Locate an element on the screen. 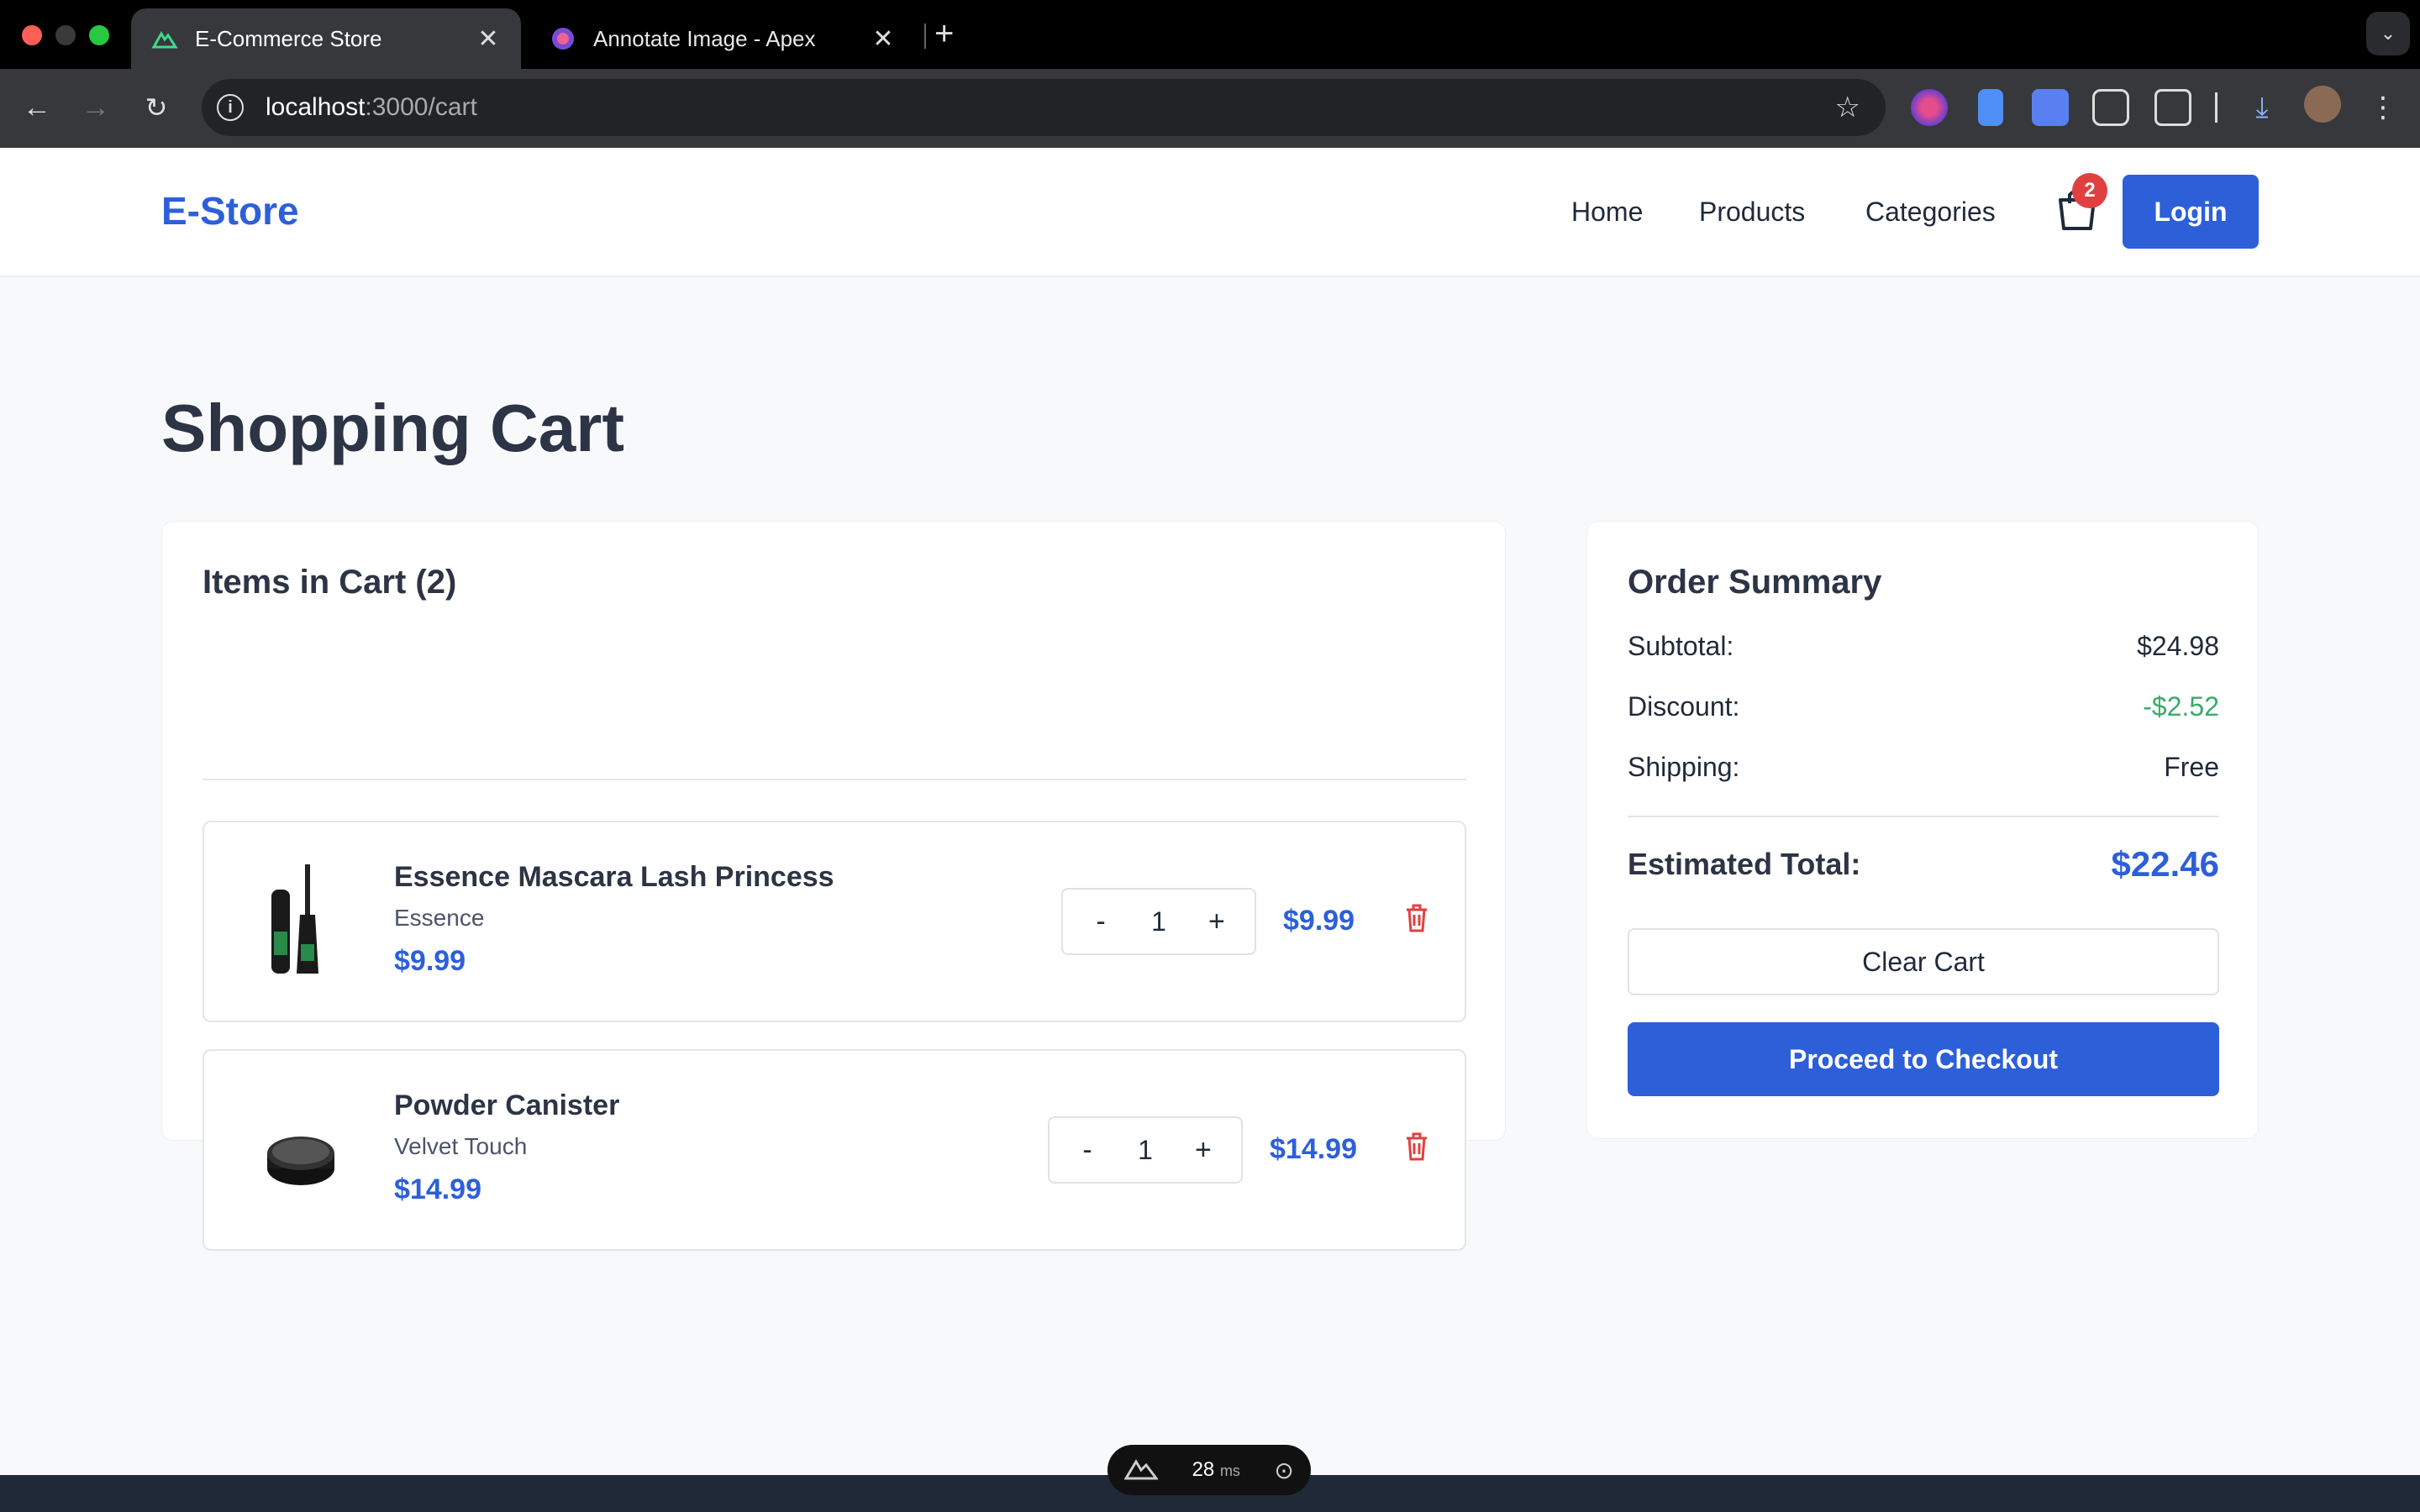  maximize-window-button is located at coordinates (99, 35).